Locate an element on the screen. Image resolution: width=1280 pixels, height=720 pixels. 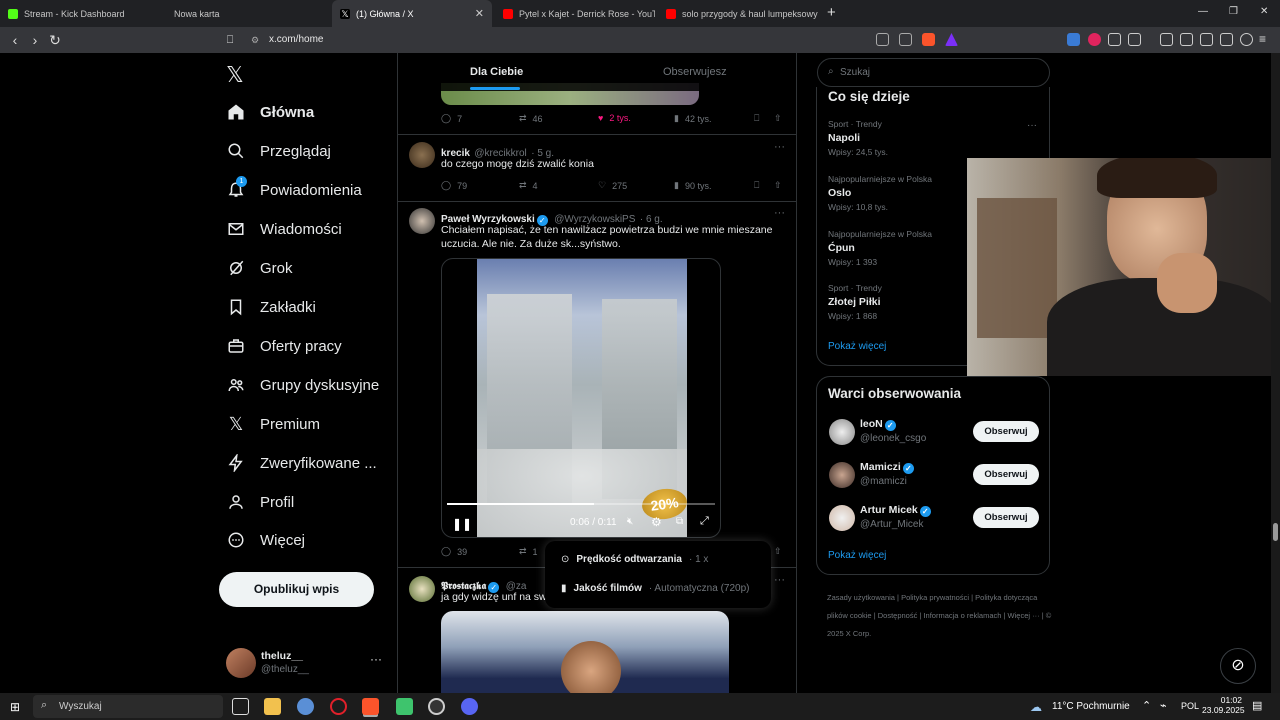
mute-icon: 🔇︎ is located at coordinates (630, 521).